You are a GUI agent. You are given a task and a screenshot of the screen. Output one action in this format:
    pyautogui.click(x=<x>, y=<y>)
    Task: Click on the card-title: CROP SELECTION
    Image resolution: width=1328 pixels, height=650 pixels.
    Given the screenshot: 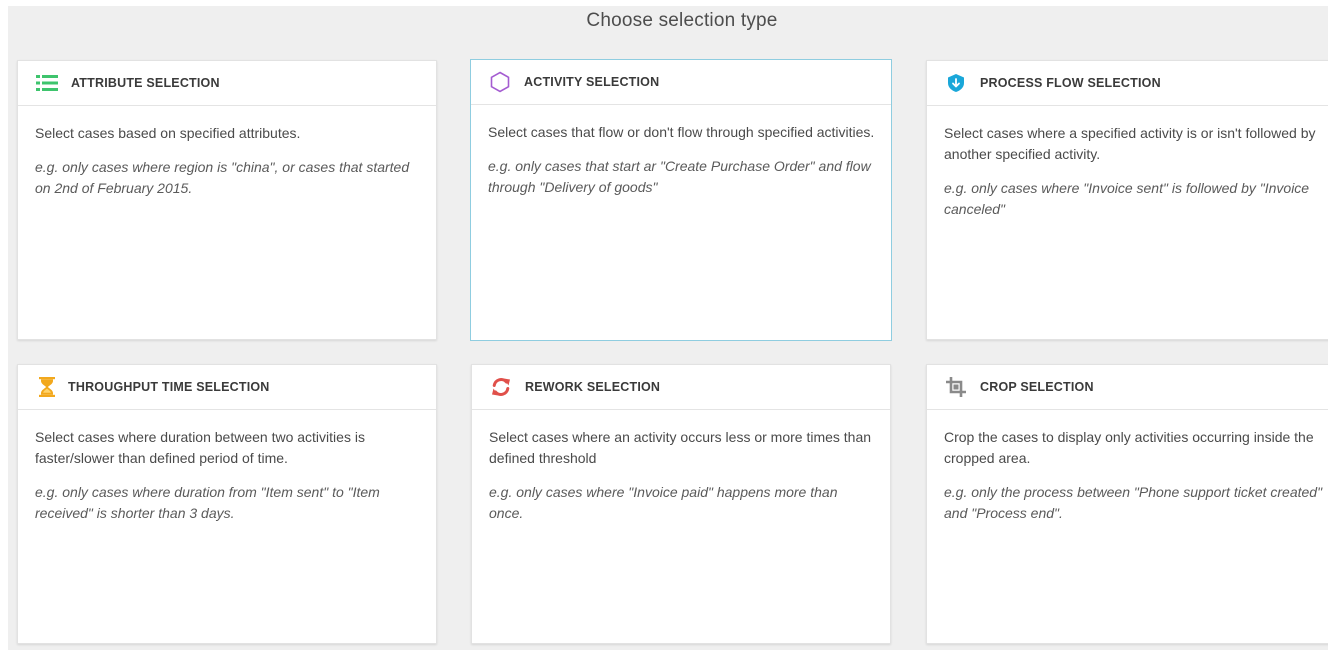 What is the action you would take?
    pyautogui.click(x=1037, y=387)
    